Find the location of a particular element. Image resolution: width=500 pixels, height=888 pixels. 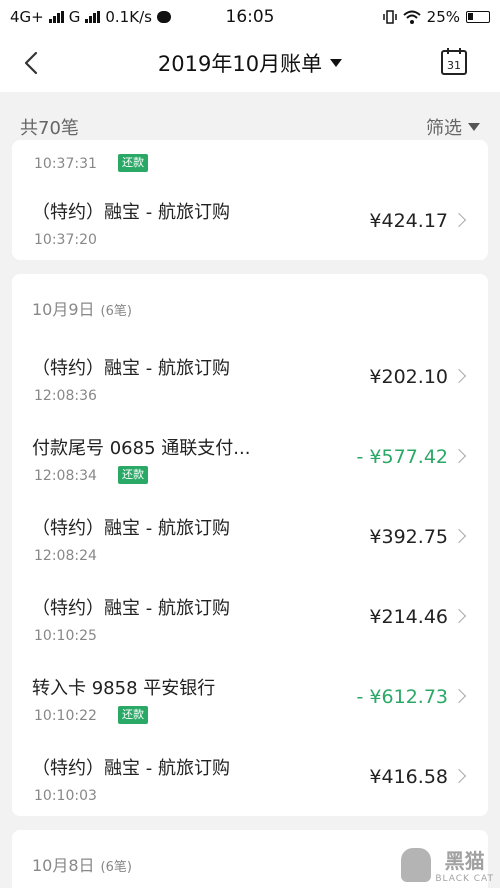

watermark: 黑猫 BLACK CAT is located at coordinates (447, 864).